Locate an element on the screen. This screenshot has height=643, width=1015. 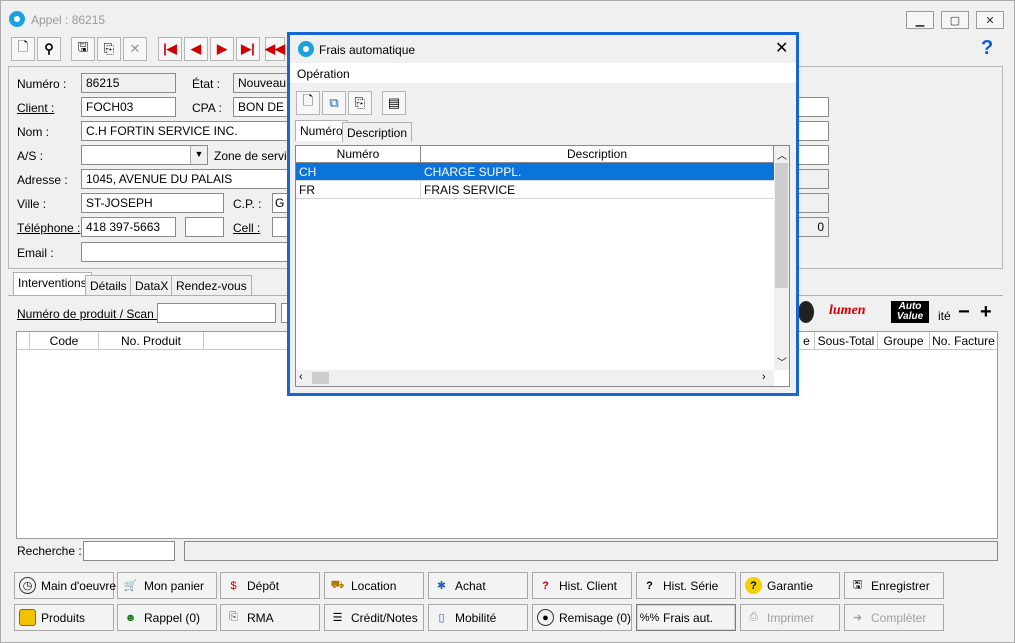
garantie-button: ? Garantie is located at coordinates (790, 585).